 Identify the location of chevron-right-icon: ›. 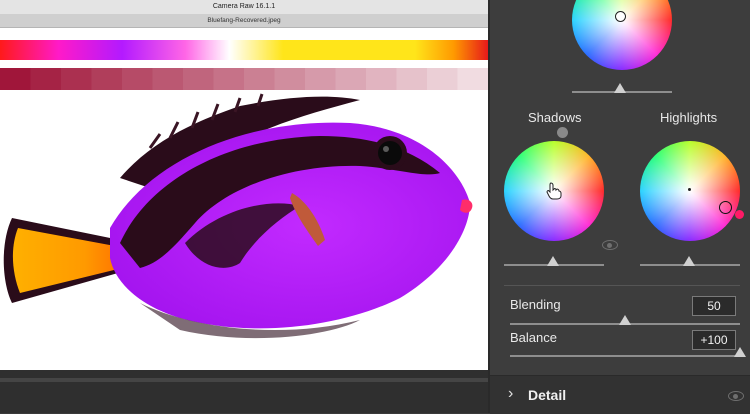
(511, 393).